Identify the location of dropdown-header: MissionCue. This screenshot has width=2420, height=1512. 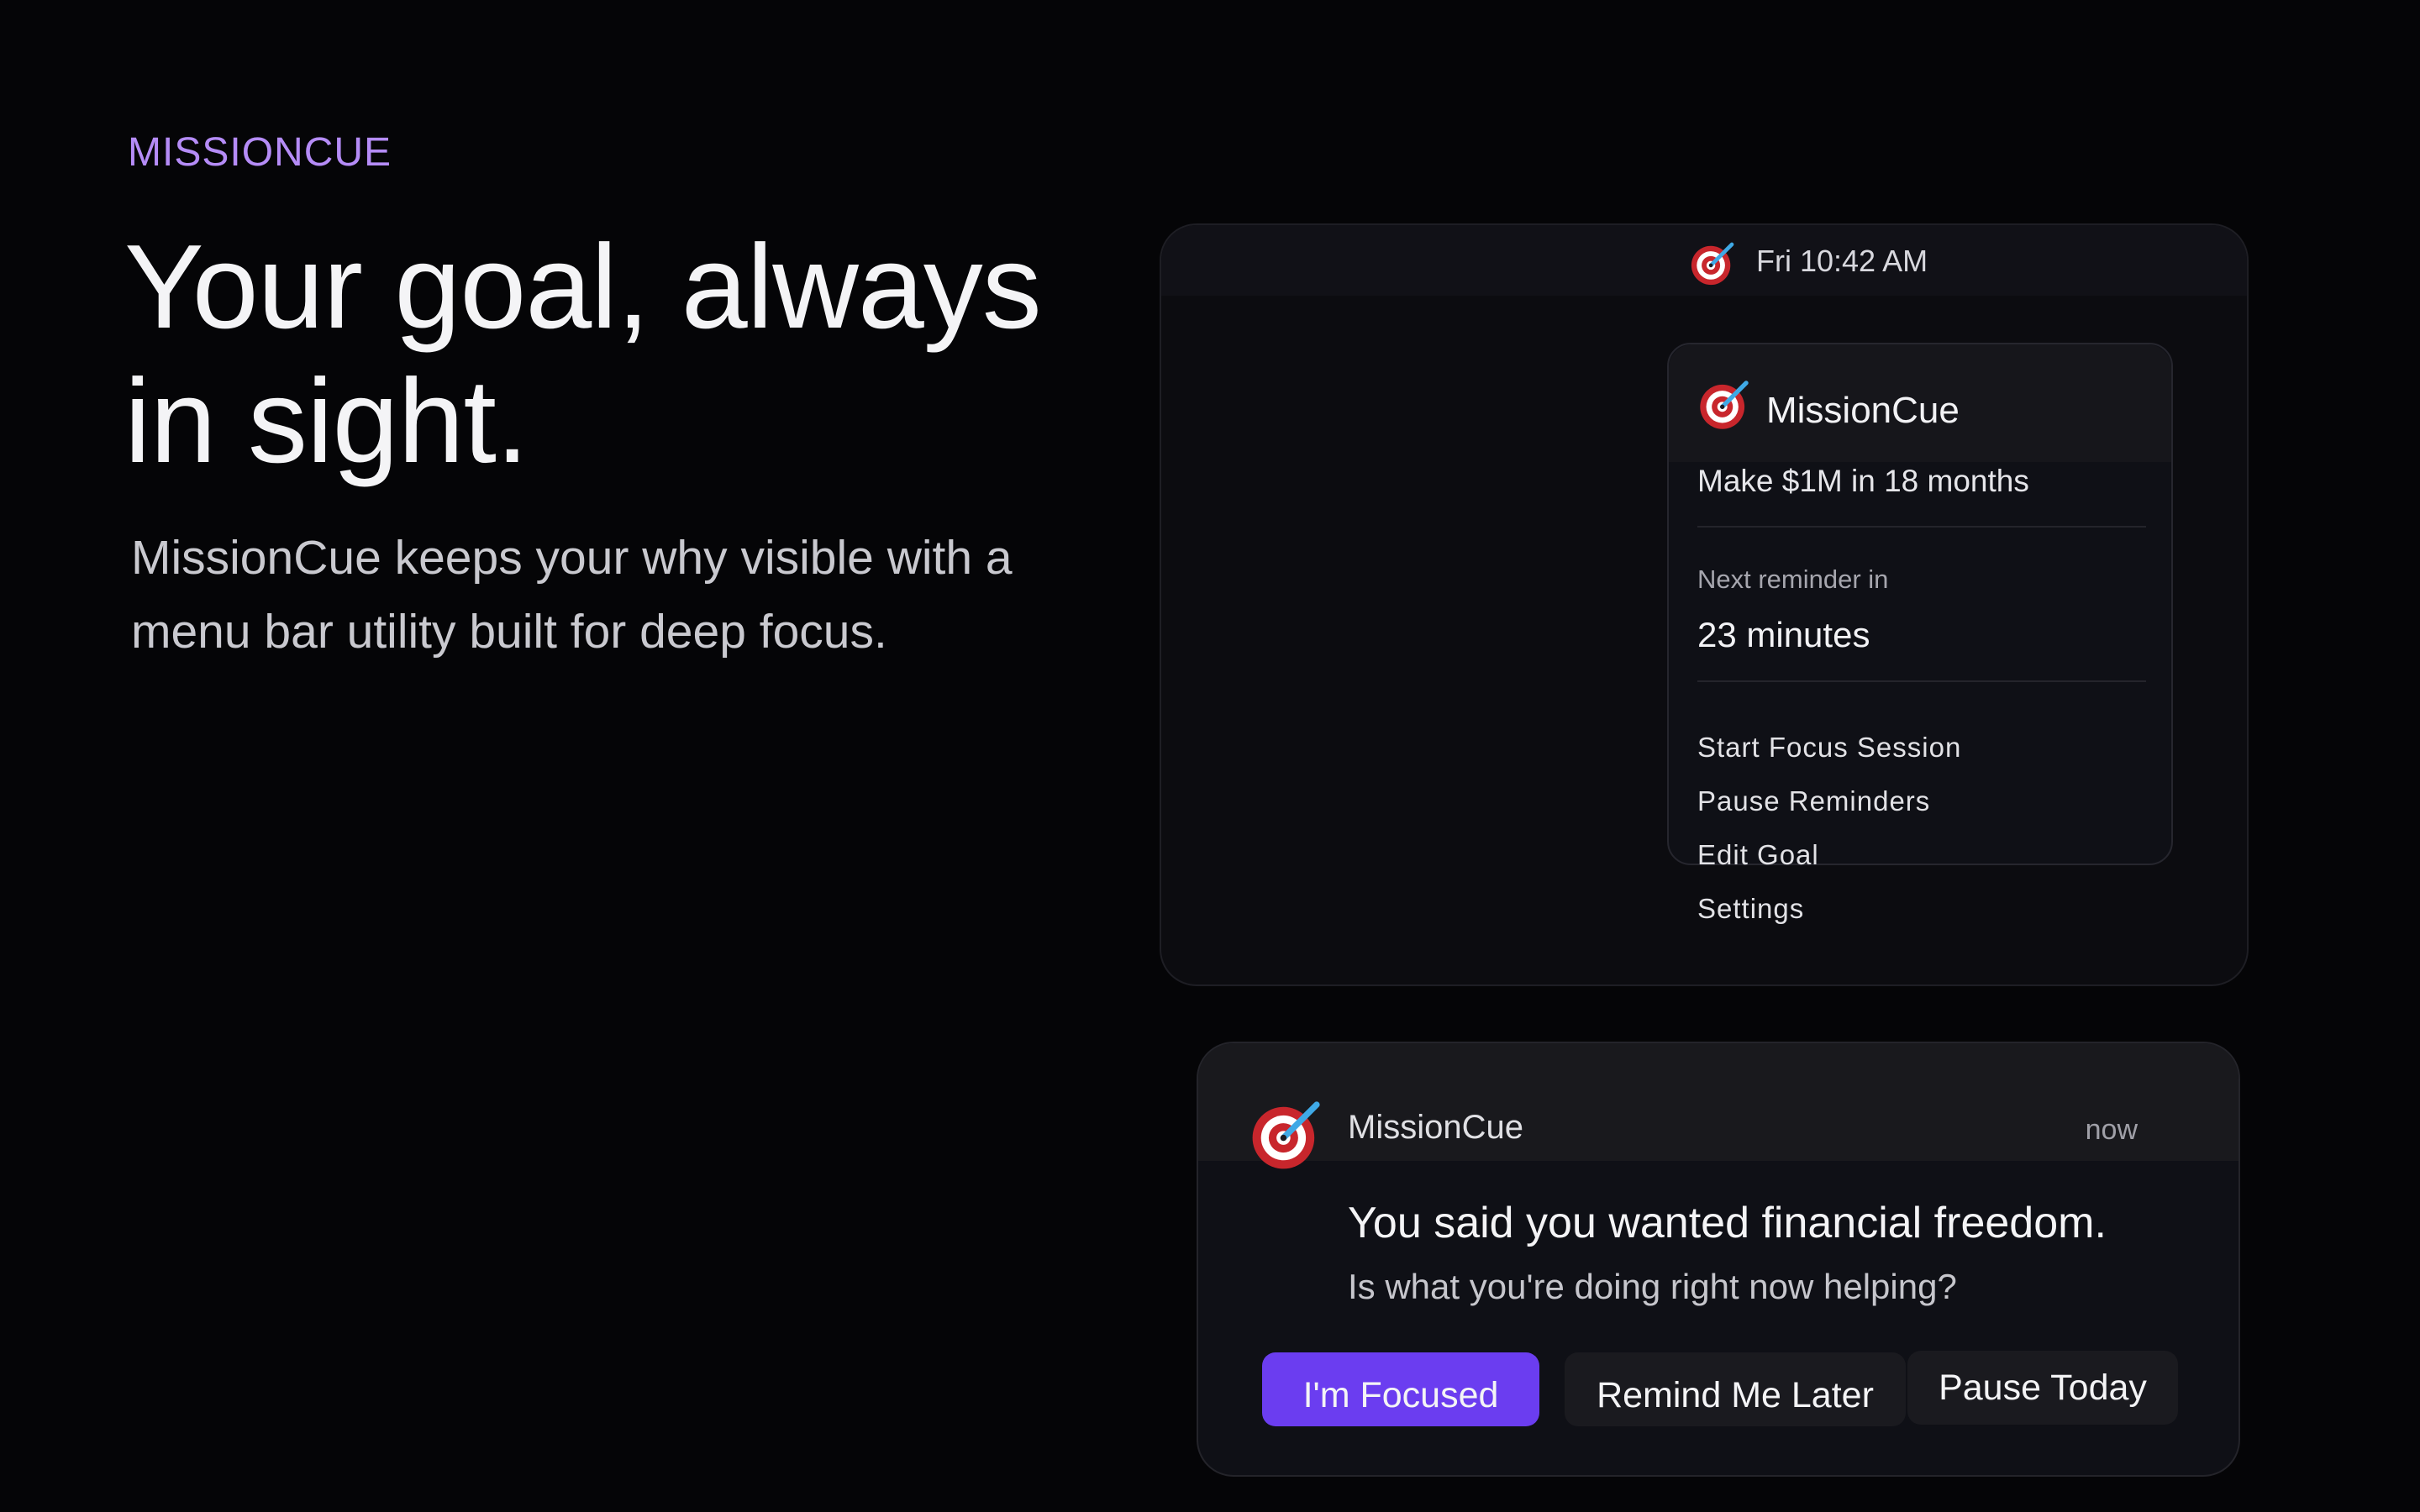
(1920, 403).